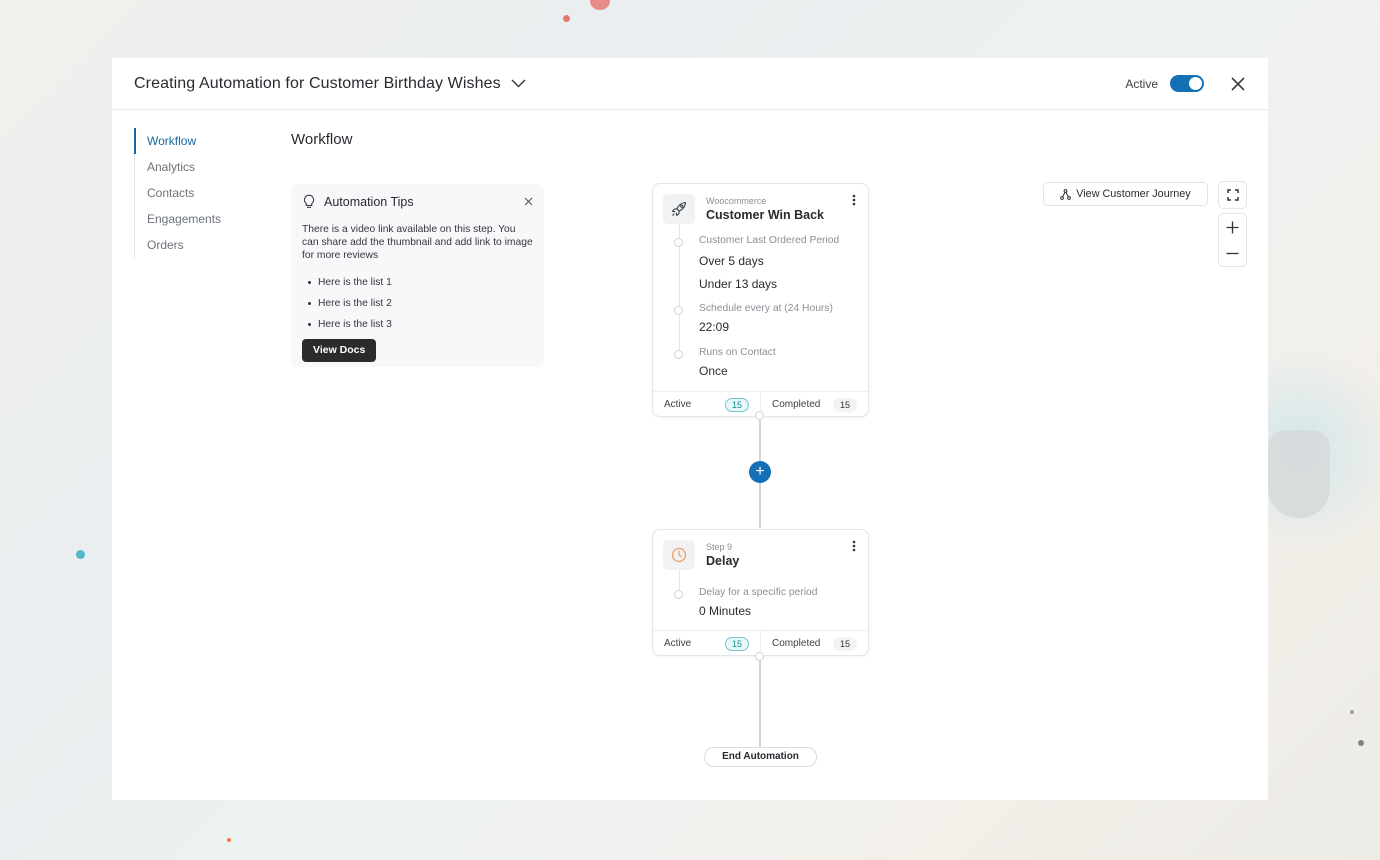 The width and height of the screenshot is (1380, 860). What do you see at coordinates (766, 308) in the screenshot?
I see `field-label: Schedule every at (24 Hours)` at bounding box center [766, 308].